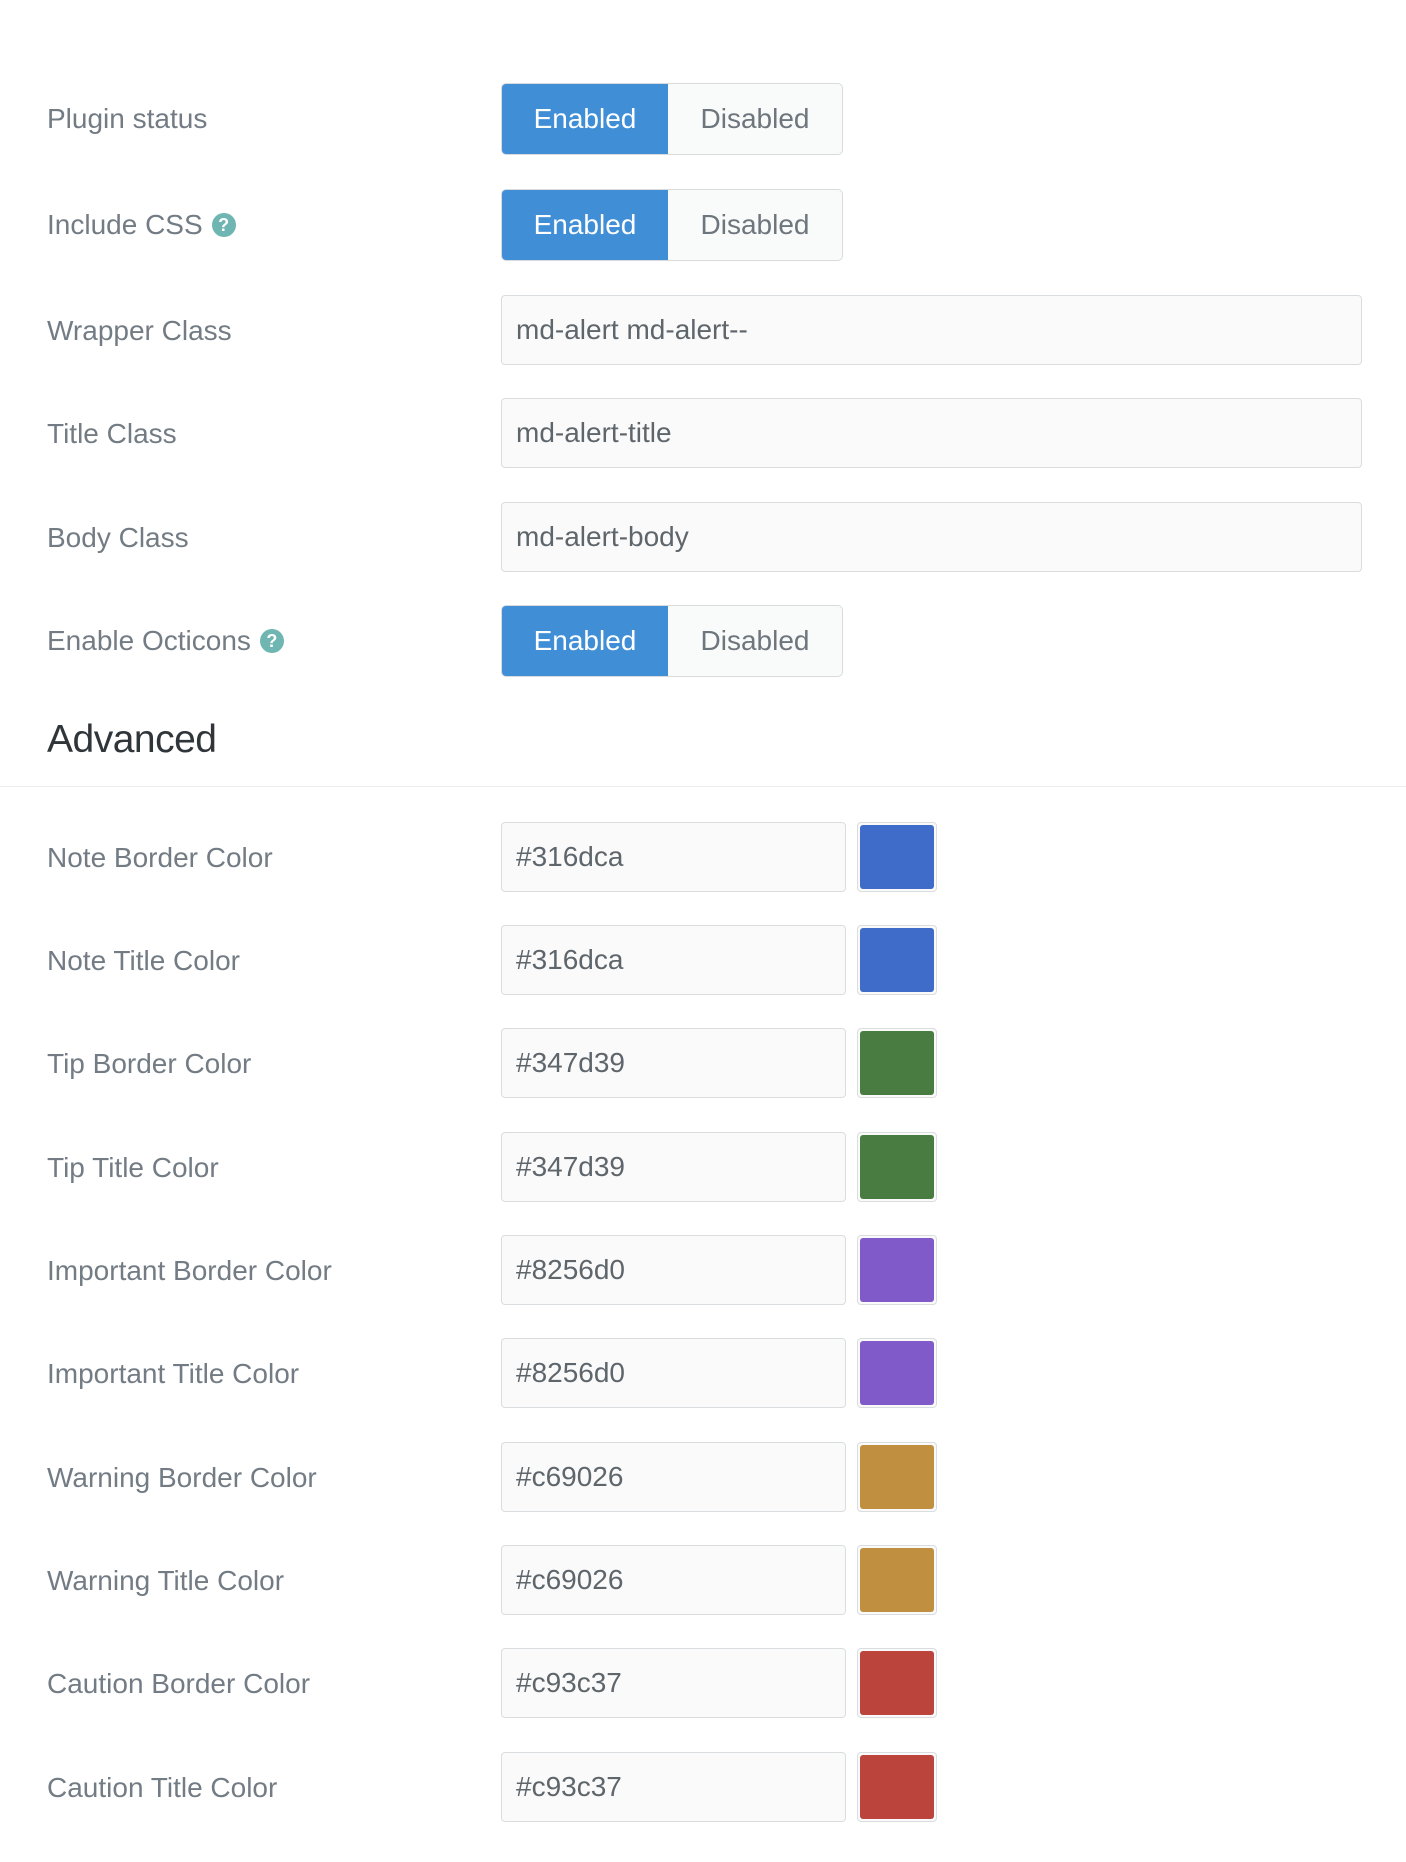 This screenshot has width=1406, height=1862. I want to click on plugin-status-enabled-button: Enabled, so click(585, 119).